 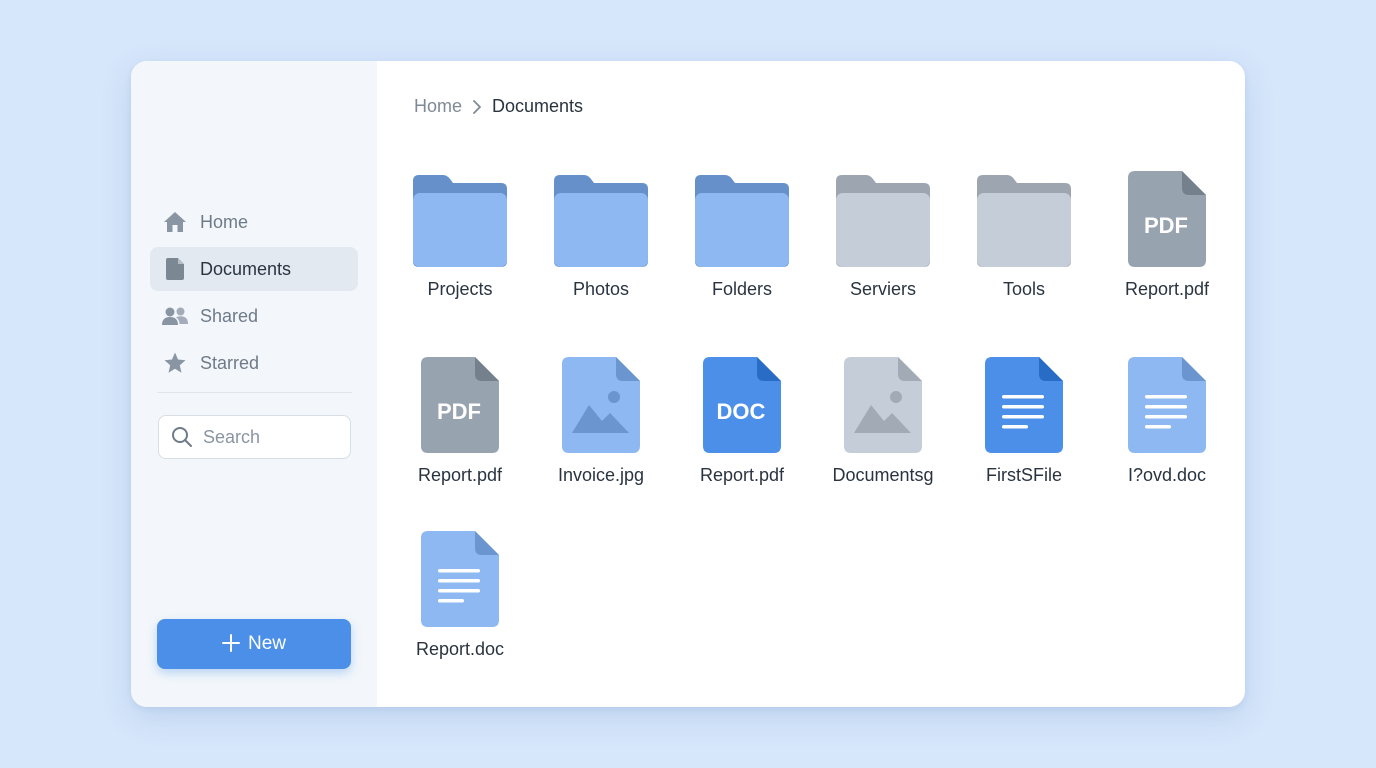 I want to click on folder-item: Photos, so click(x=601, y=233).